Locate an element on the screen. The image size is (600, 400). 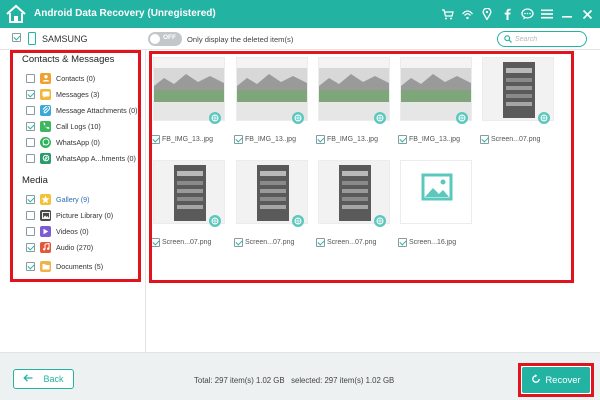
arrow-left-icon is located at coordinates (28, 379).